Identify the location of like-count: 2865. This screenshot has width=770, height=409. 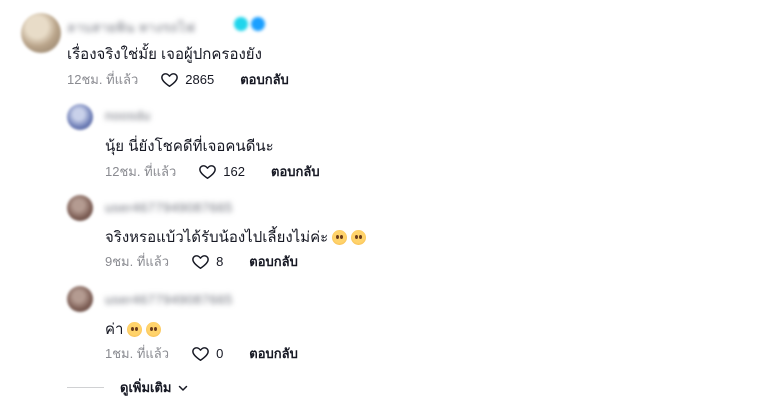
(200, 79).